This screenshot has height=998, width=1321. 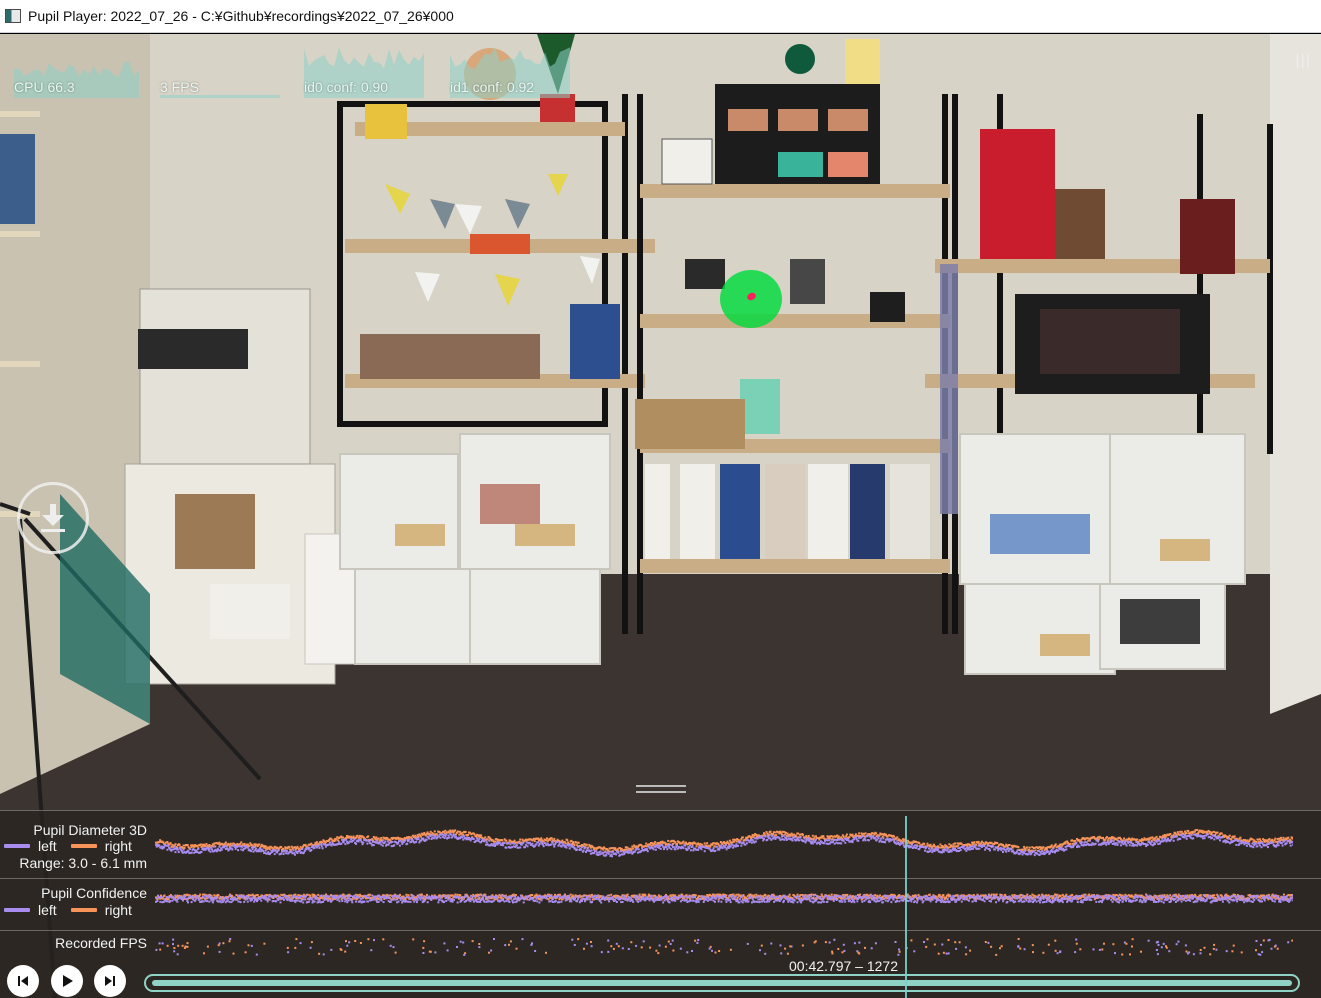 I want to click on recorded-fps-graph, so click(x=724, y=946).